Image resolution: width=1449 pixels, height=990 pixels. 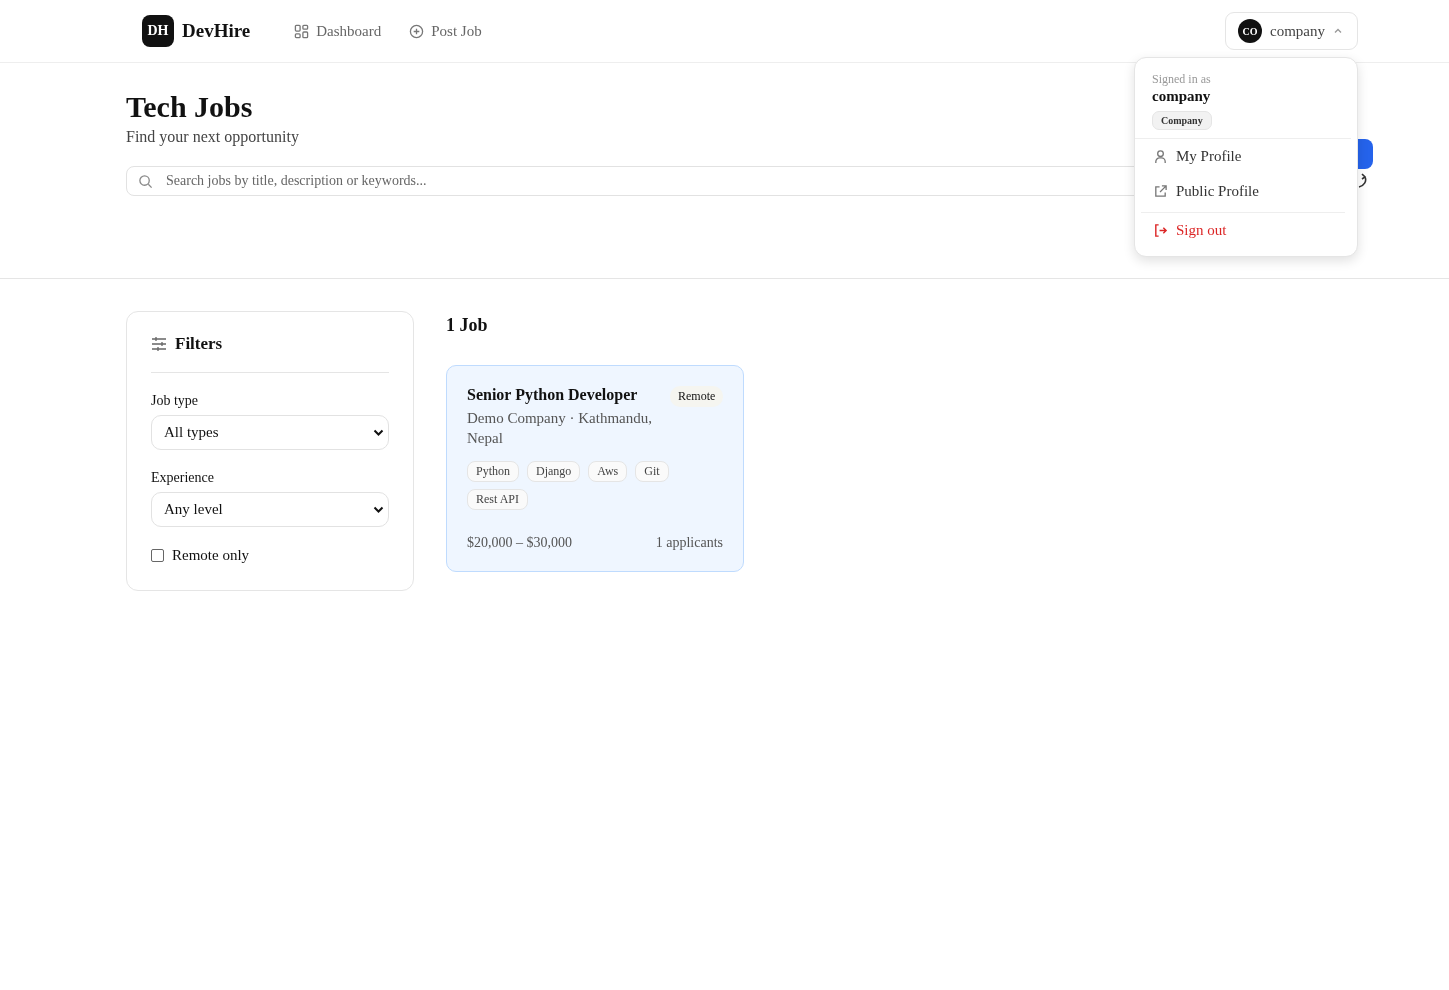 What do you see at coordinates (445, 31) in the screenshot?
I see `nav-link: Post Job` at bounding box center [445, 31].